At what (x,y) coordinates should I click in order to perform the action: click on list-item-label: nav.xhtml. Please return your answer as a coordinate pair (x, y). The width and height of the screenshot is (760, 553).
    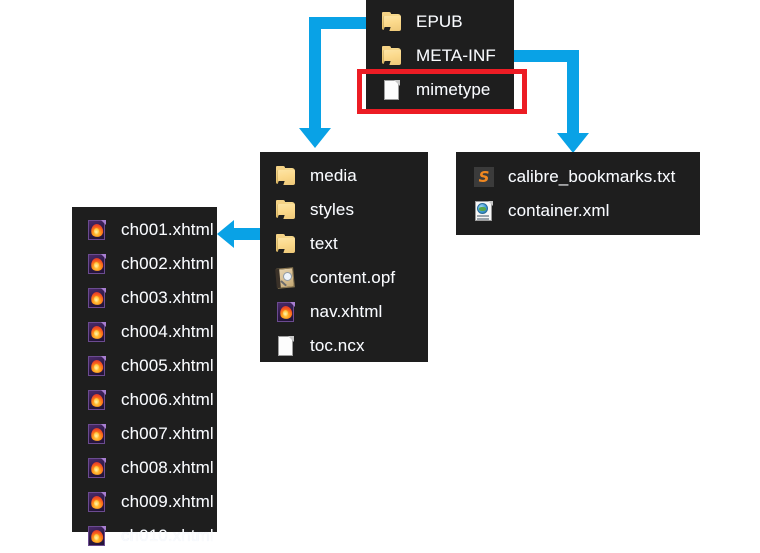
    Looking at the image, I should click on (346, 311).